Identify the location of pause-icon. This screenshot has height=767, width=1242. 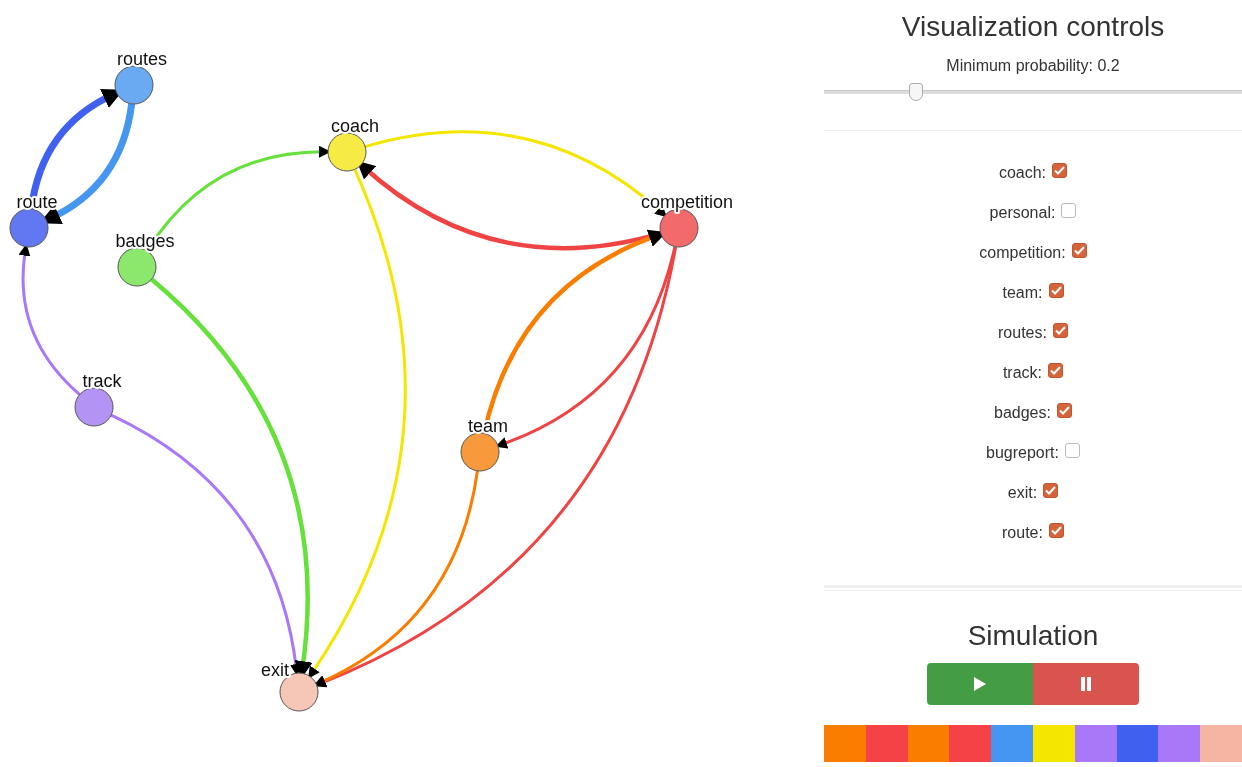
(1086, 684).